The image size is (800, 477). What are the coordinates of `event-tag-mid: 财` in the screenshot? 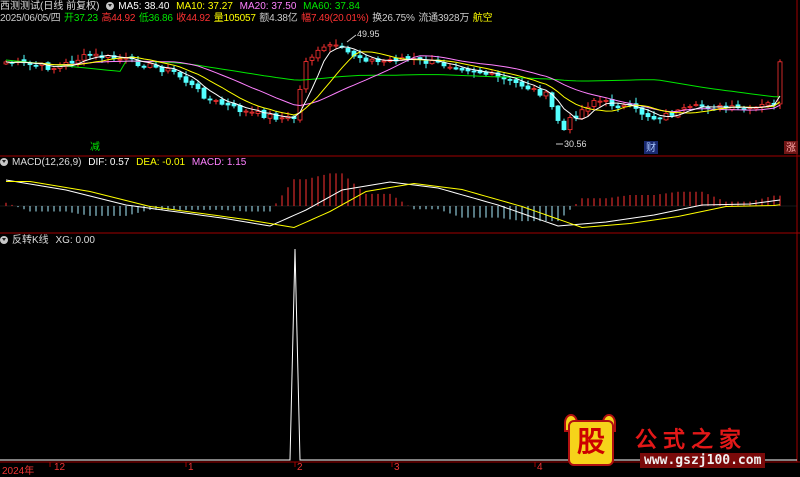 It's located at (651, 147).